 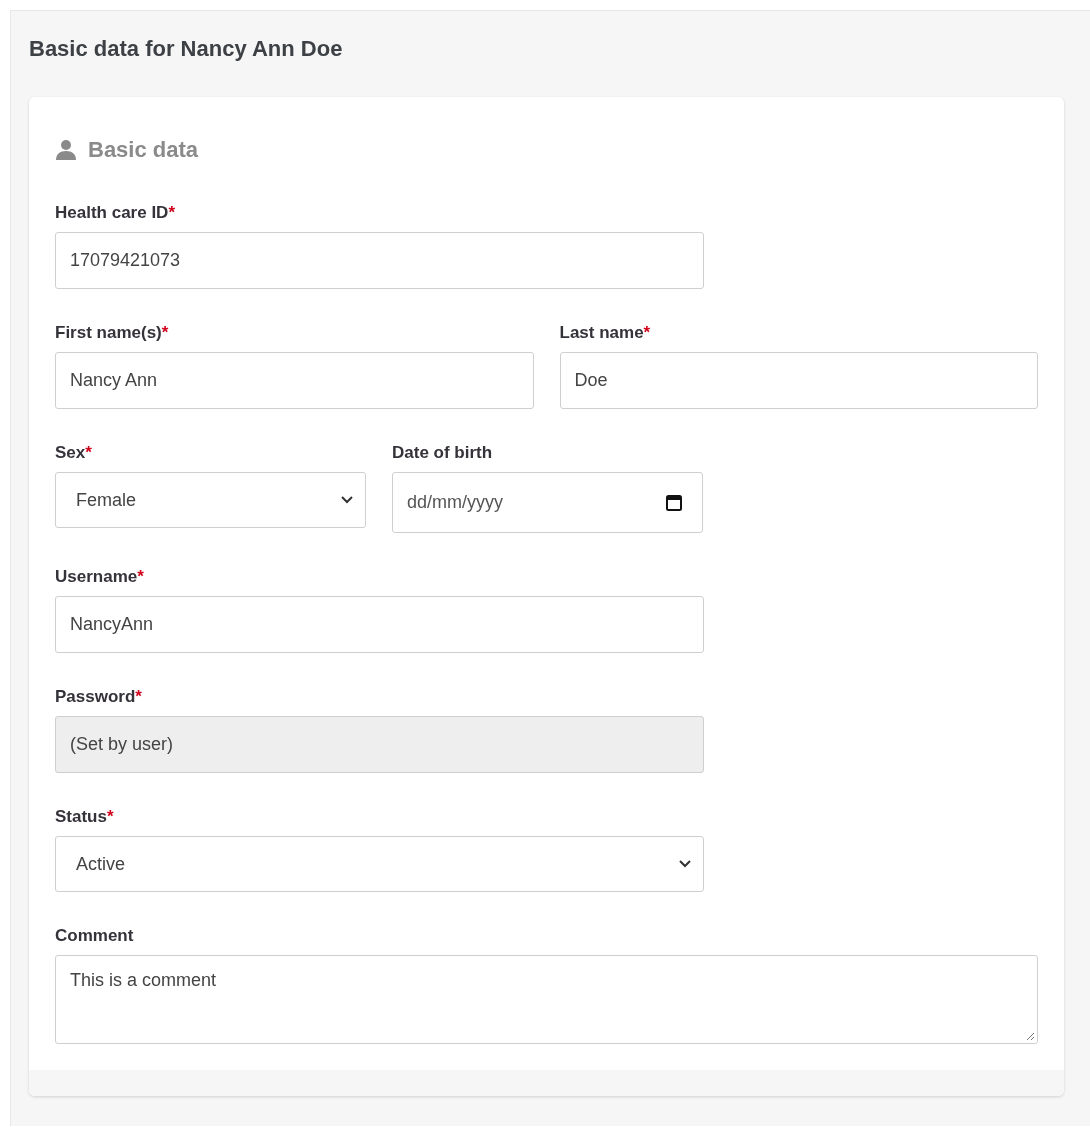 I want to click on dropdown: Female, so click(x=210, y=500).